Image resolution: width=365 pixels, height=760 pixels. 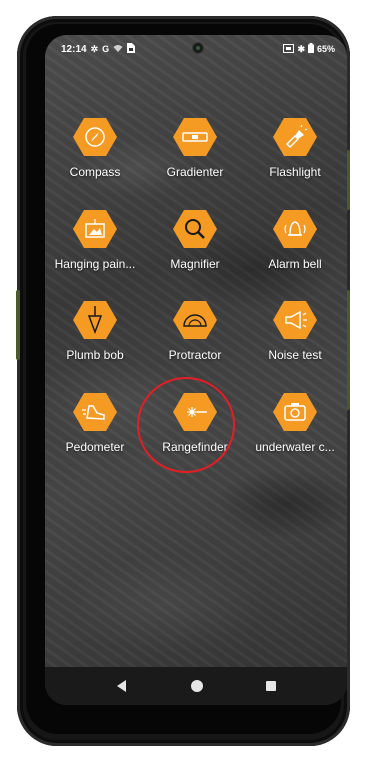 What do you see at coordinates (121, 686) in the screenshot?
I see `back-icon` at bounding box center [121, 686].